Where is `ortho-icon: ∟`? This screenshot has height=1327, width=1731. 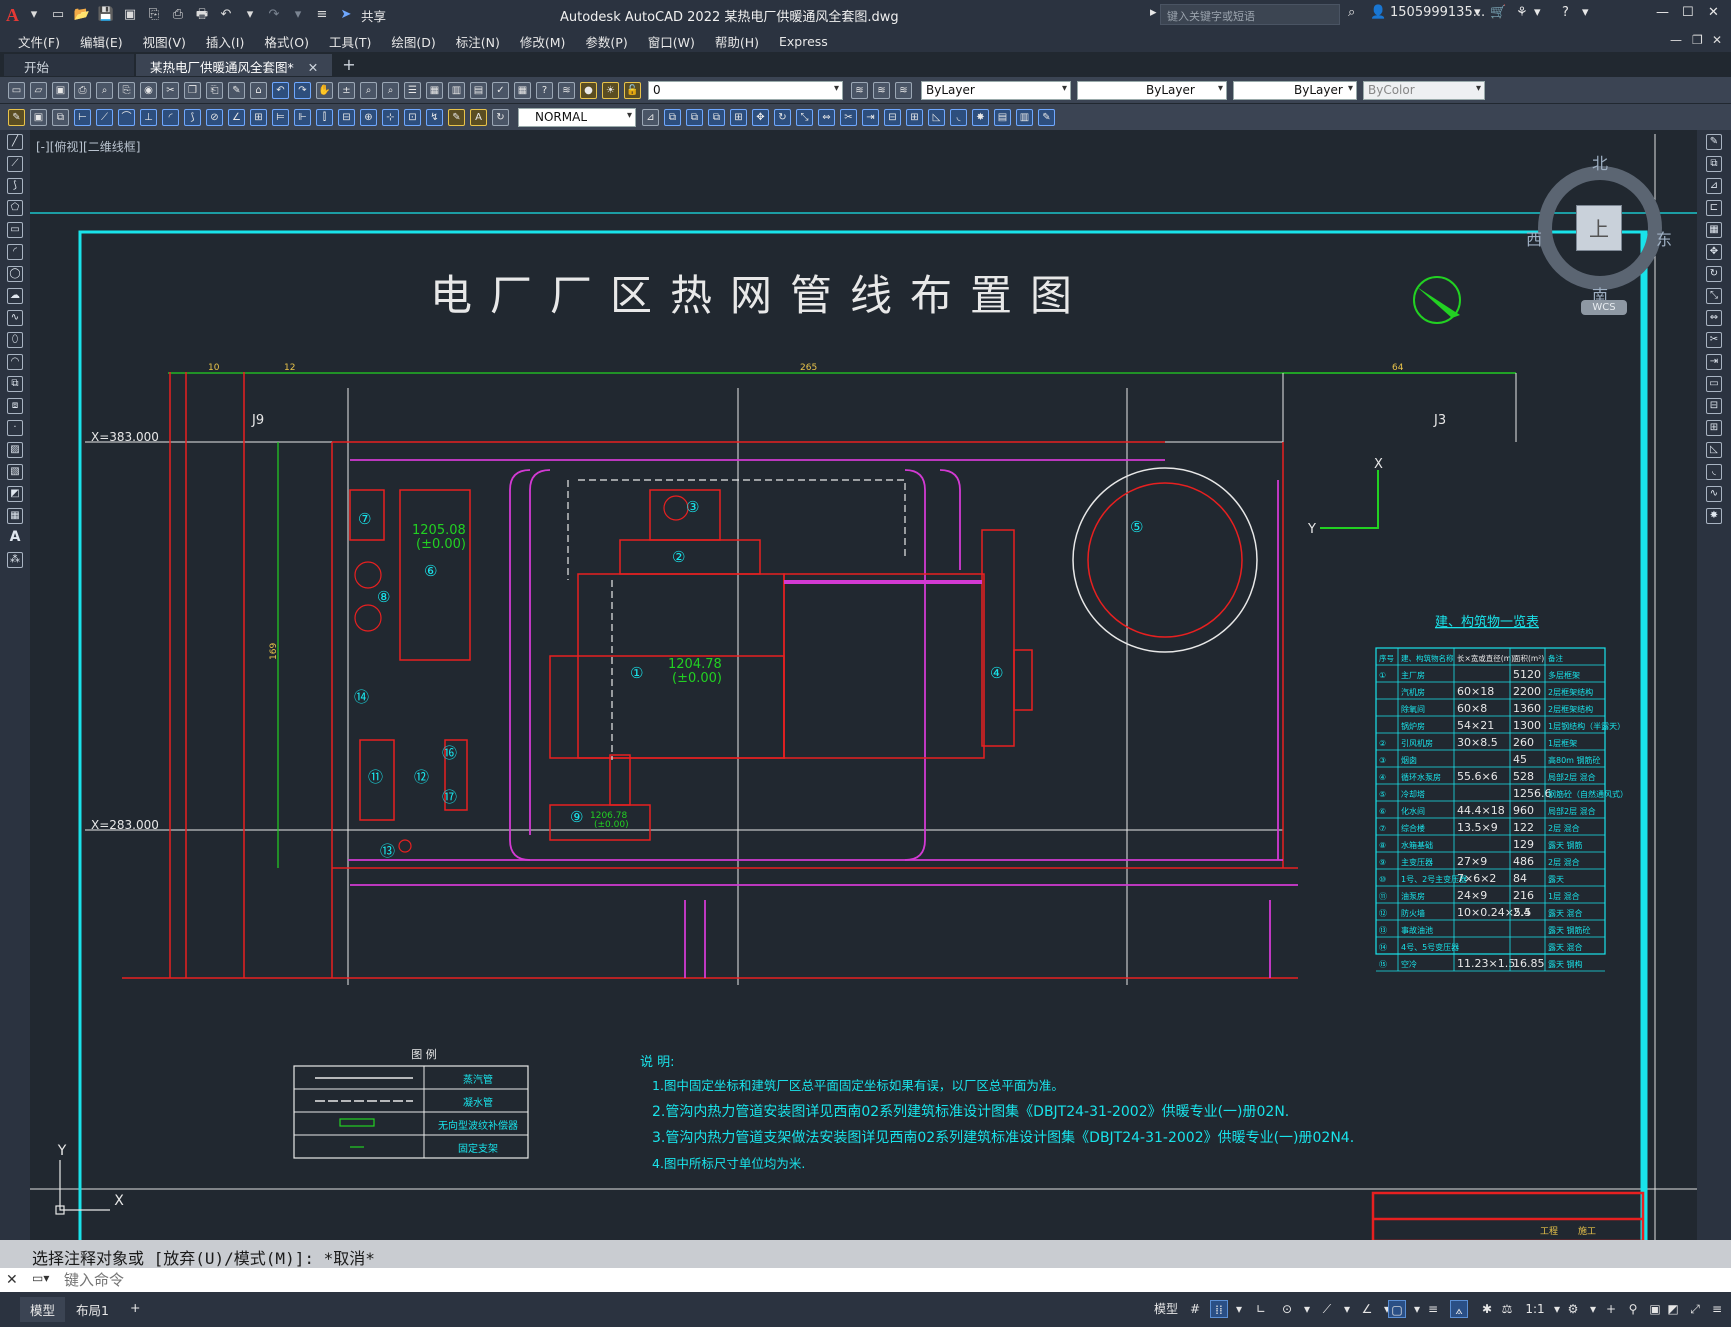
ortho-icon: ∟ is located at coordinates (1261, 1309).